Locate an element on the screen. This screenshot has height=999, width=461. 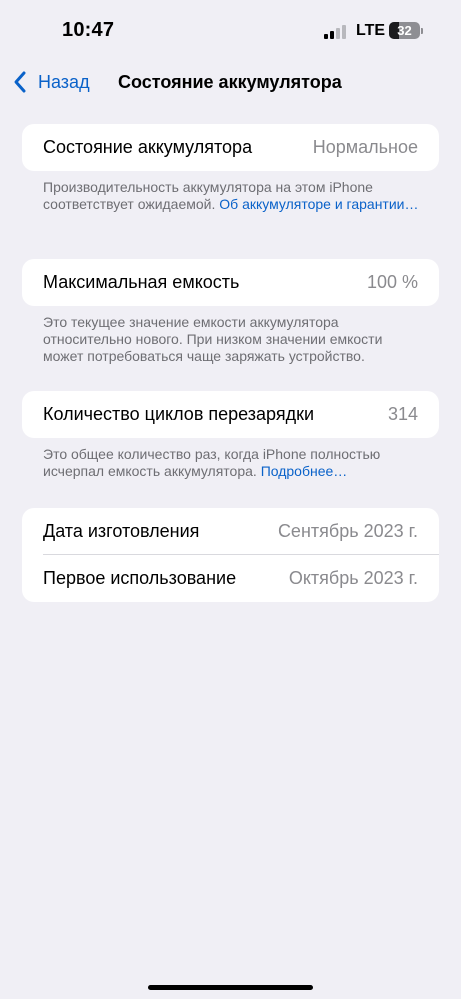
max-capacity-card: Максимальная емкость 100 % is located at coordinates (230, 282).